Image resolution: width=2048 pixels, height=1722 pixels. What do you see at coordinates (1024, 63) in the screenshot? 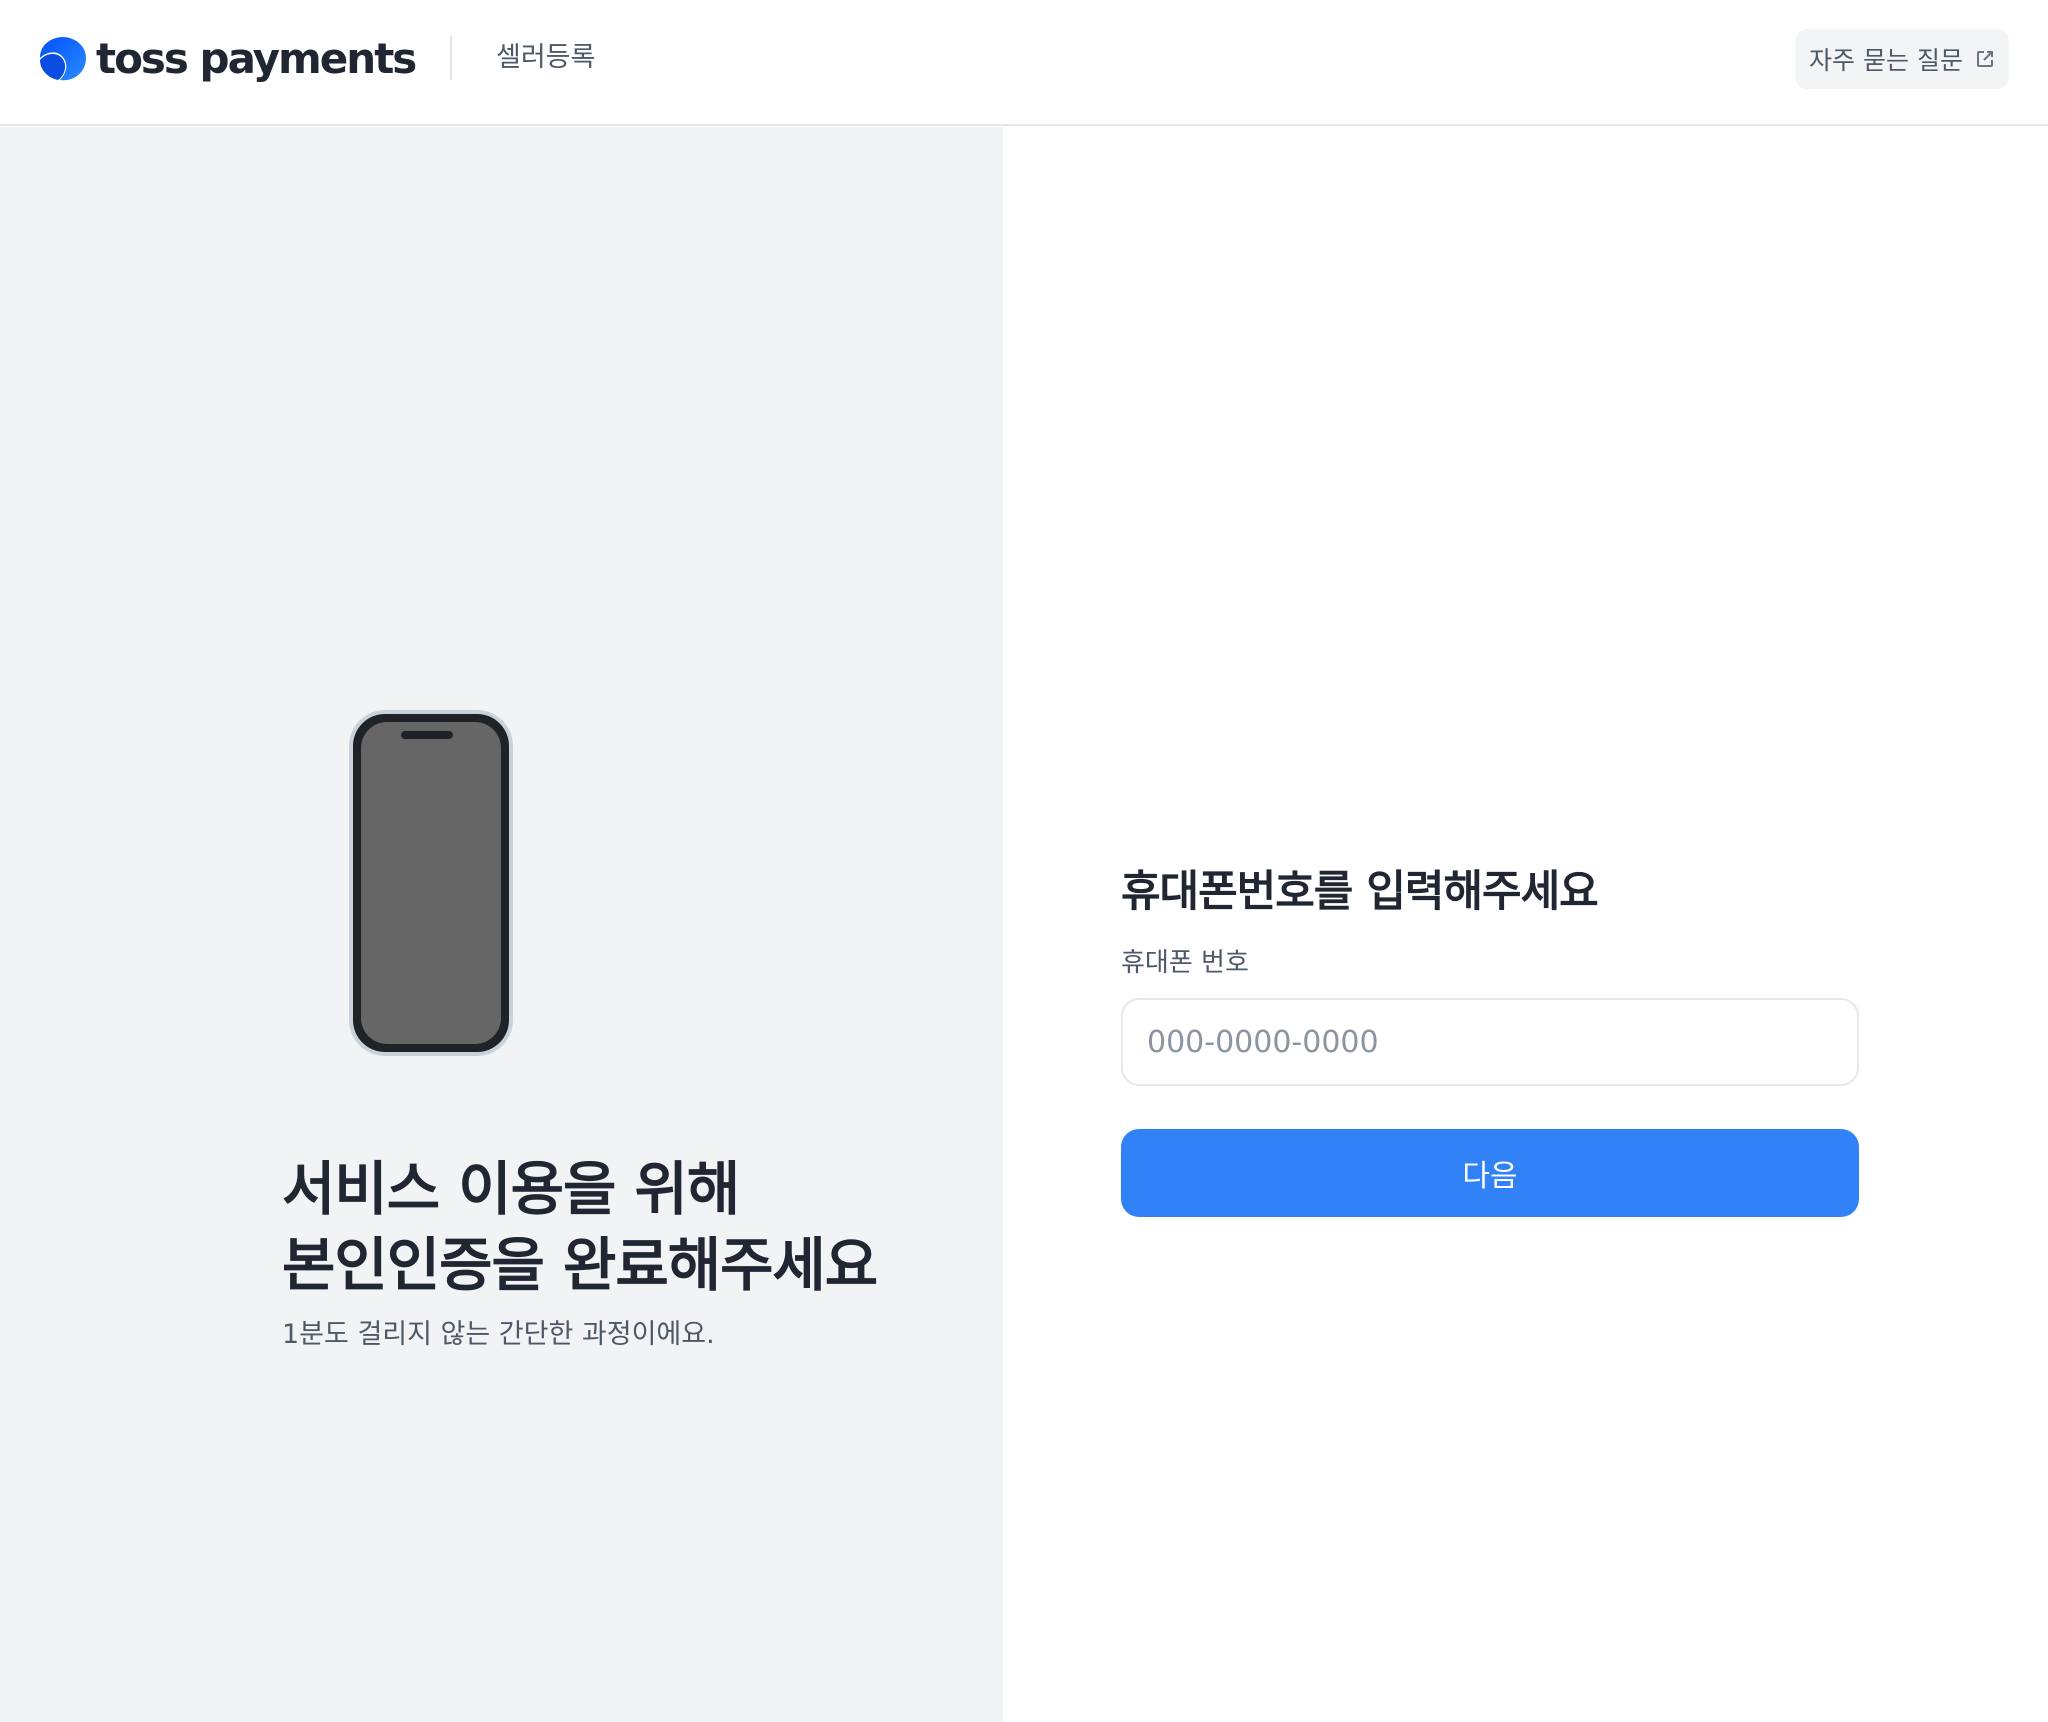
I see `top-header: toss payments 셀러등록 자주 묻는 질문` at bounding box center [1024, 63].